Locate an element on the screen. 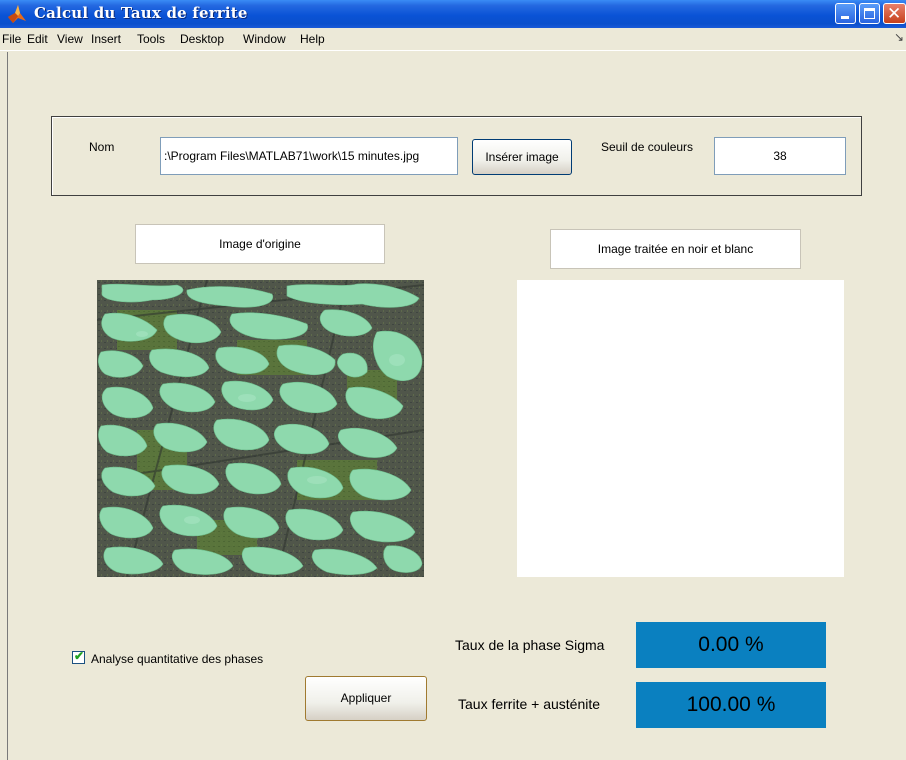 The width and height of the screenshot is (906, 760). window-left-edge is located at coordinates (7, 406).